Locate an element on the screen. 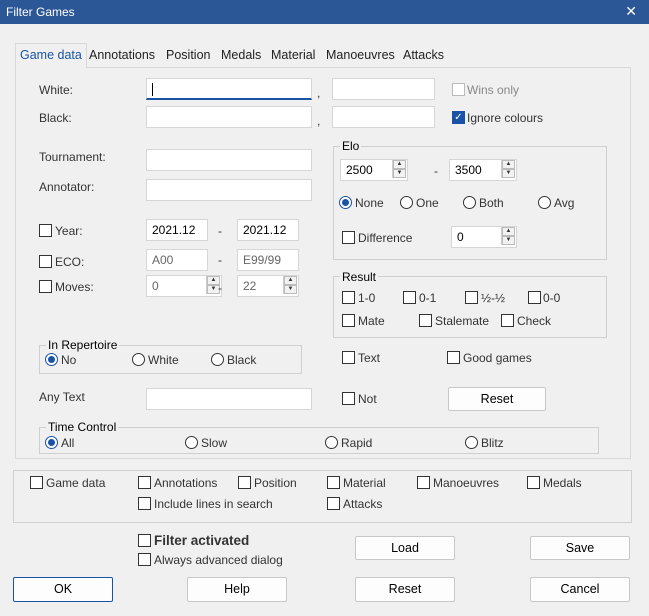  time-rapid-radio is located at coordinates (331, 442).